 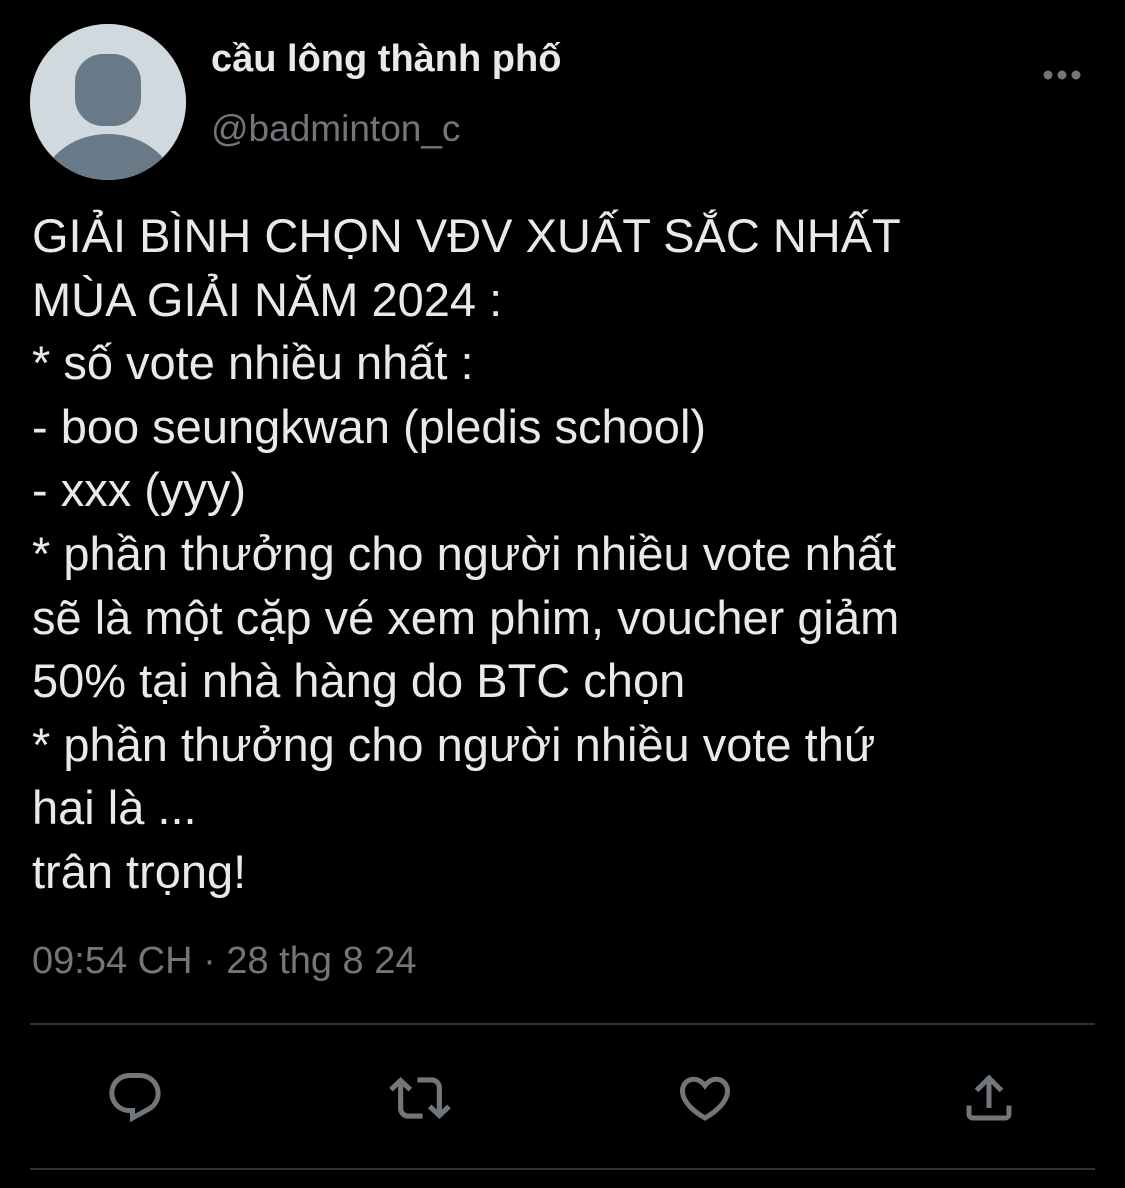 I want to click on tweet-text-line: * phần thưởng cho người nhiều vote nhất, so click(x=464, y=553).